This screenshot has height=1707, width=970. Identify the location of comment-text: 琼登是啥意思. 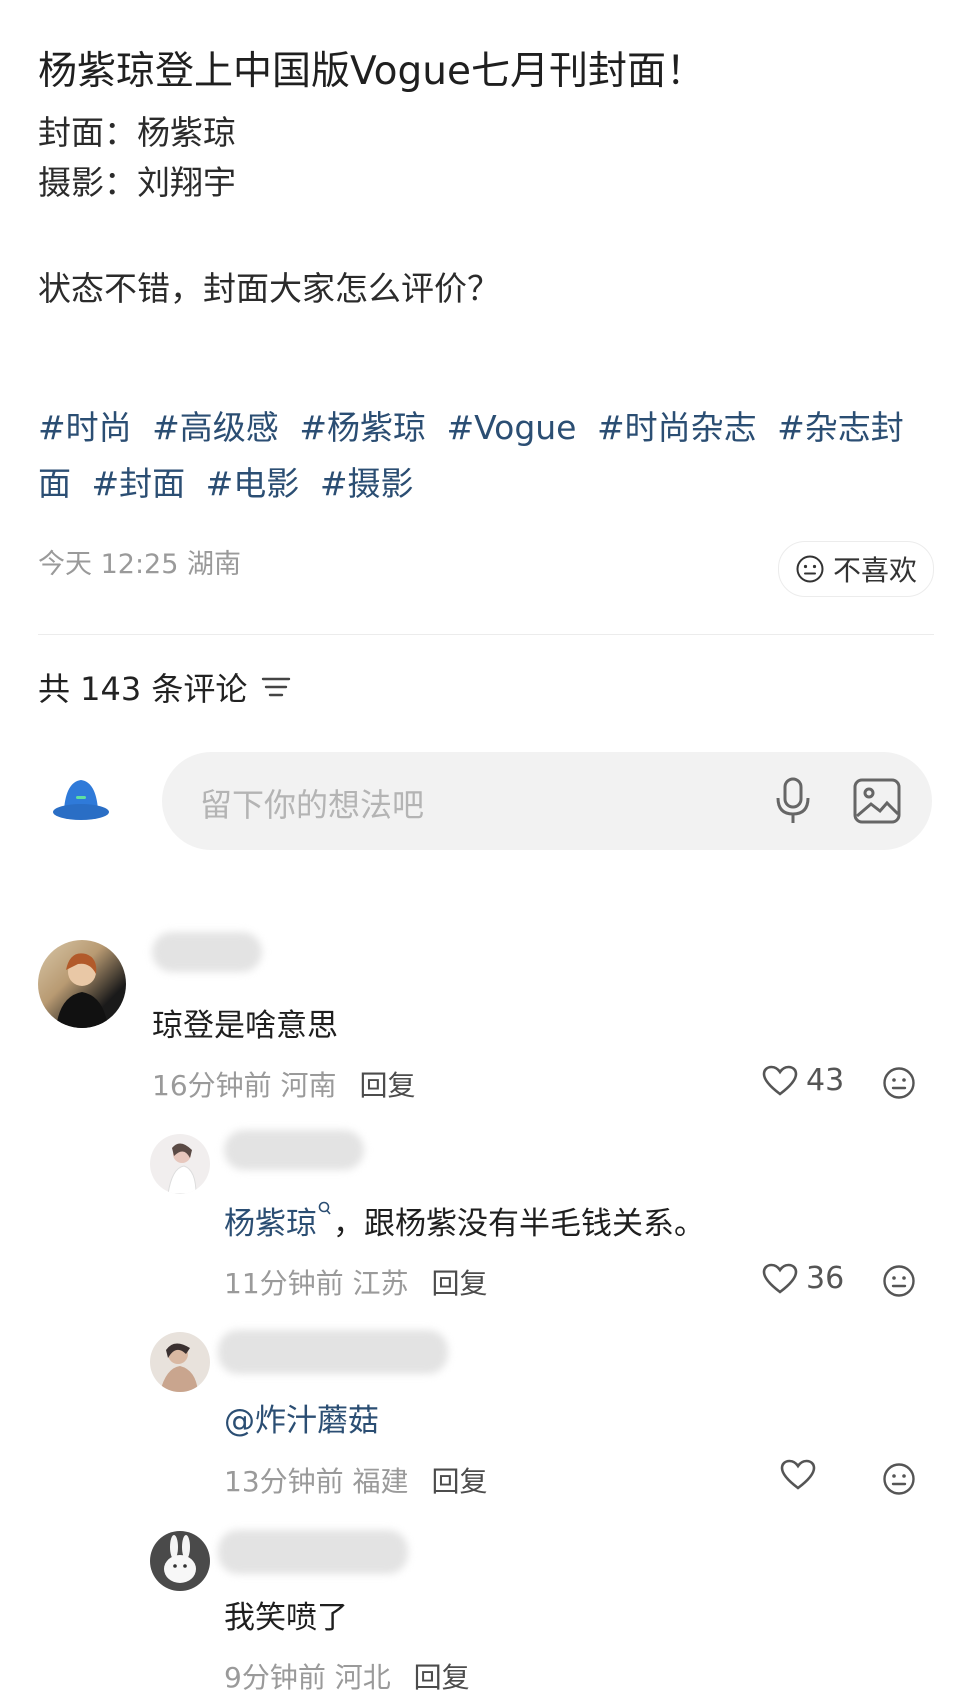
(245, 1026).